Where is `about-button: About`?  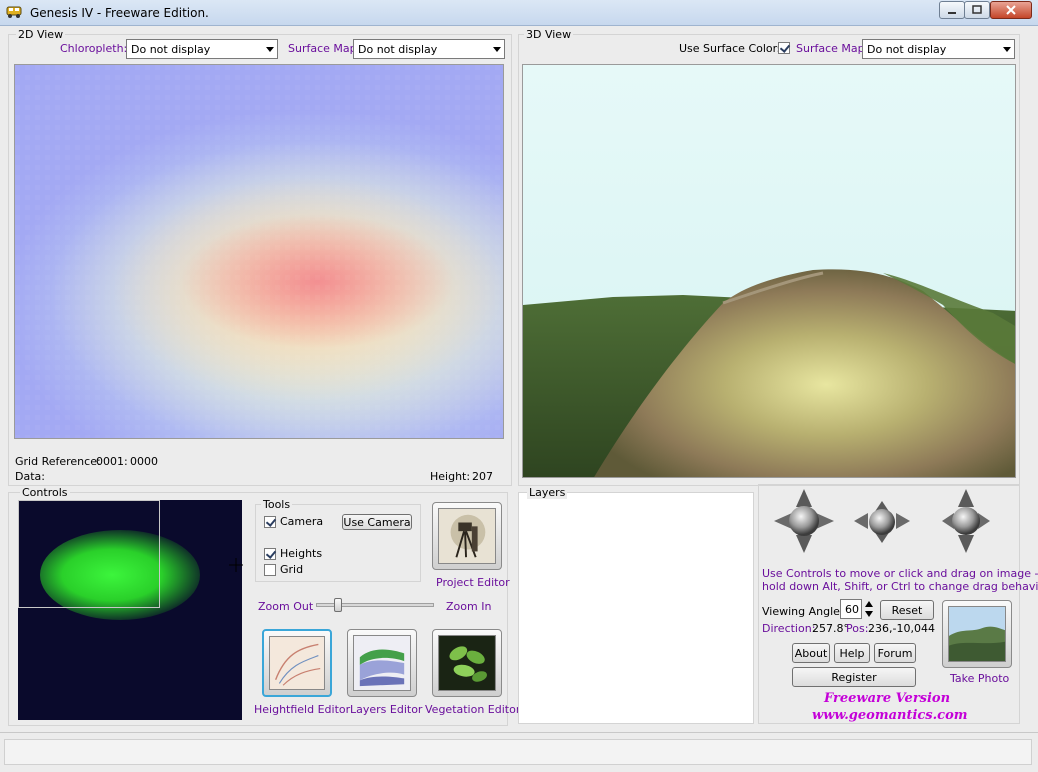 about-button: About is located at coordinates (811, 653).